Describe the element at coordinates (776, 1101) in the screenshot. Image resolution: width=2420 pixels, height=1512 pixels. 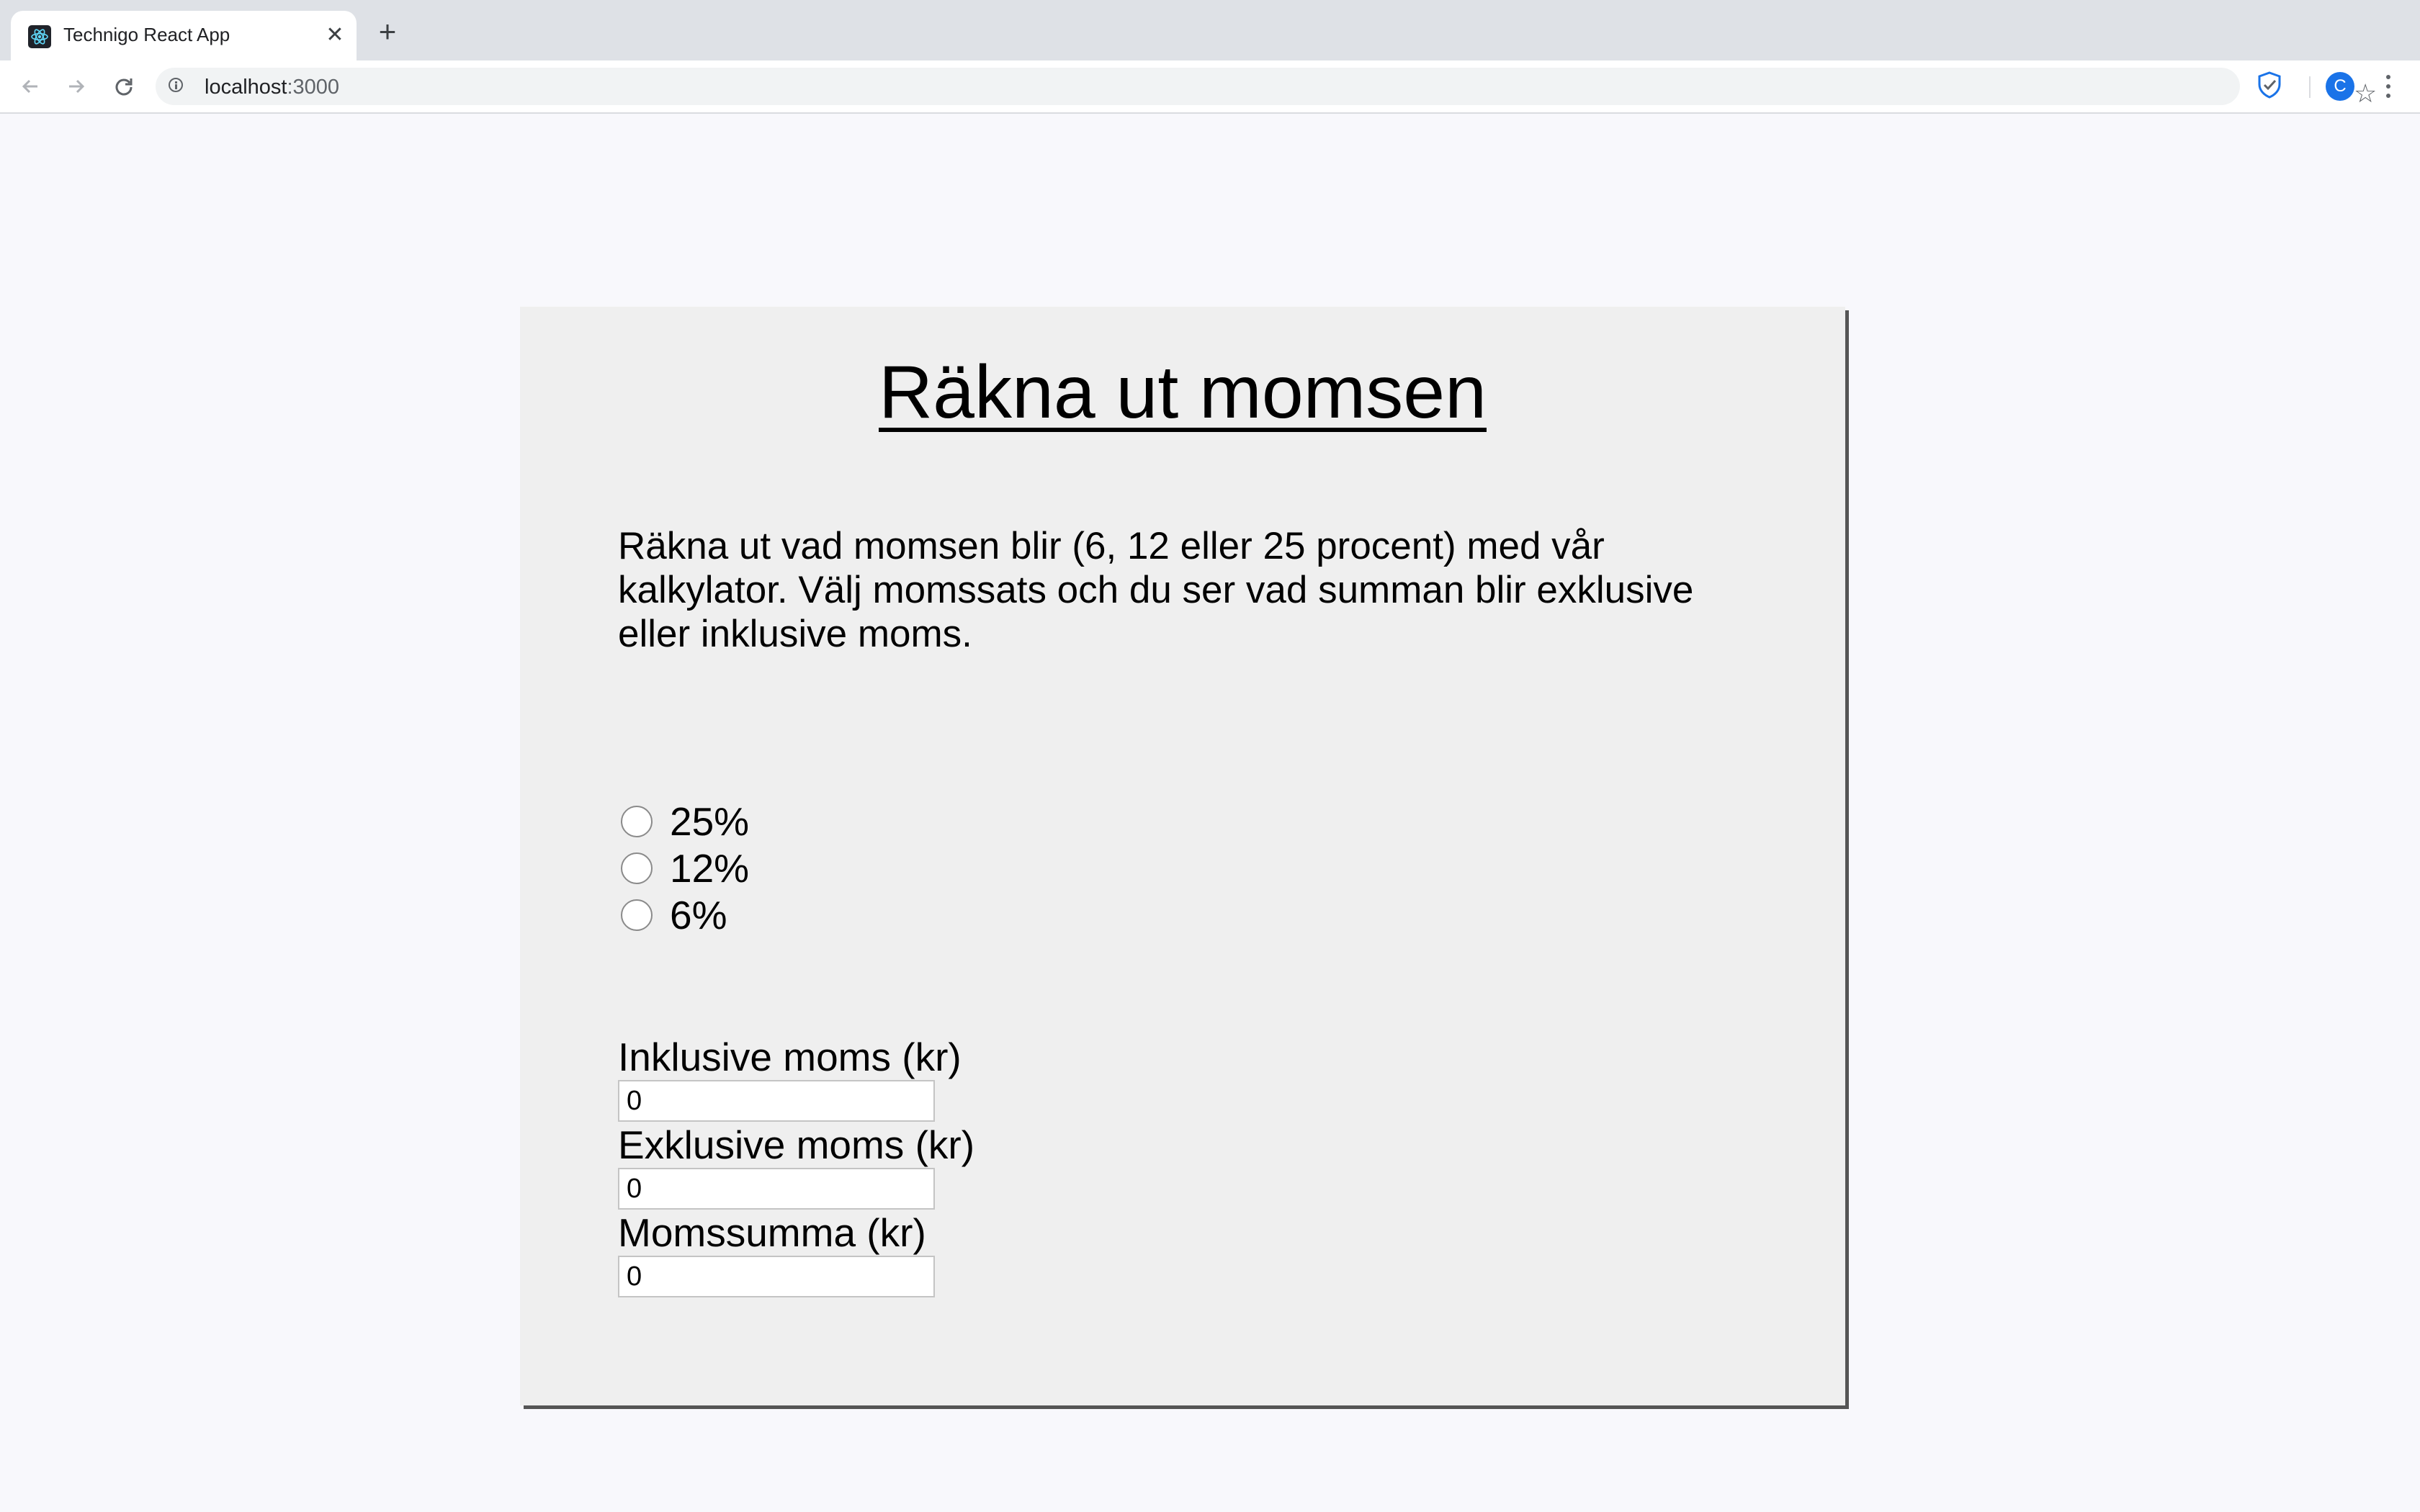
I see `inclusive-vat-input` at that location.